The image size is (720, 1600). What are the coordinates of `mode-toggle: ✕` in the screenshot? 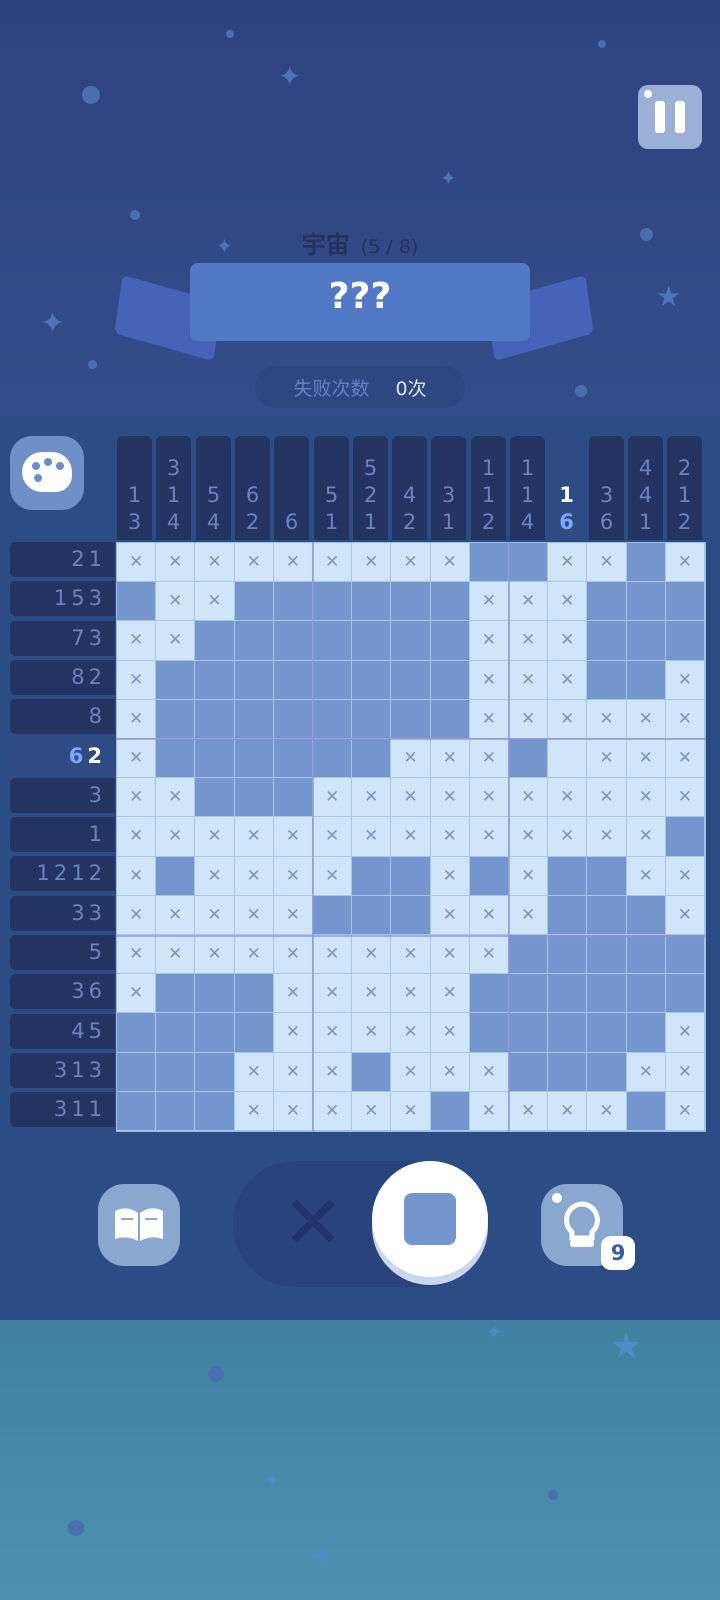 It's located at (361, 1224).